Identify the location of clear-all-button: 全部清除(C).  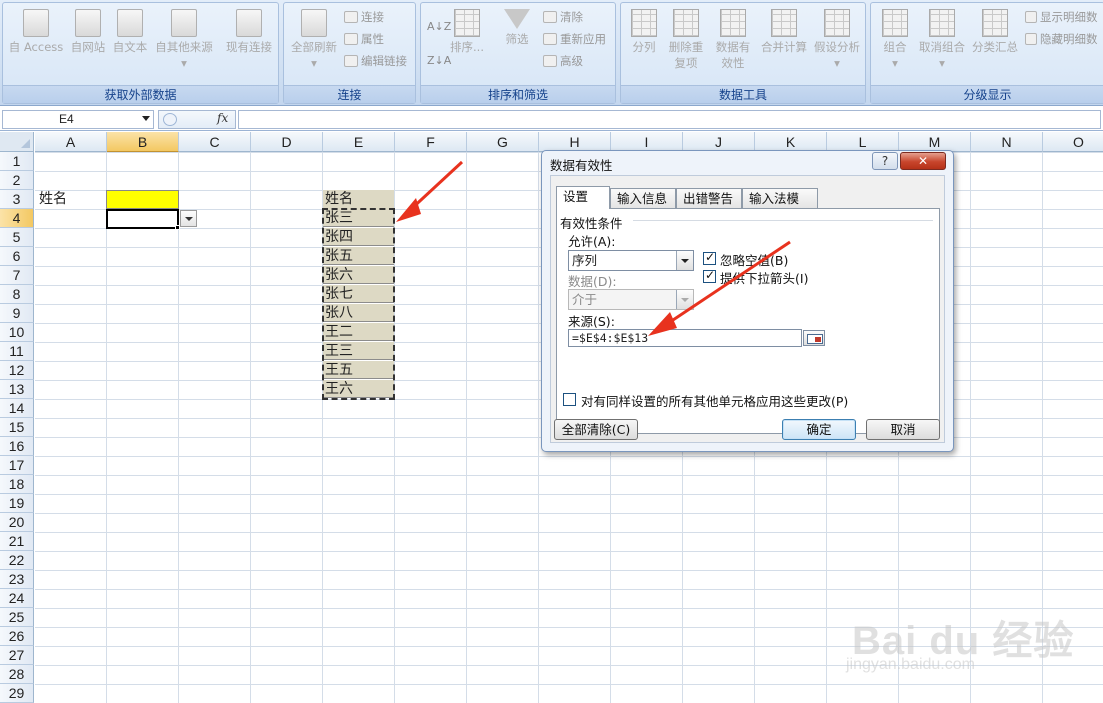
(596, 429).